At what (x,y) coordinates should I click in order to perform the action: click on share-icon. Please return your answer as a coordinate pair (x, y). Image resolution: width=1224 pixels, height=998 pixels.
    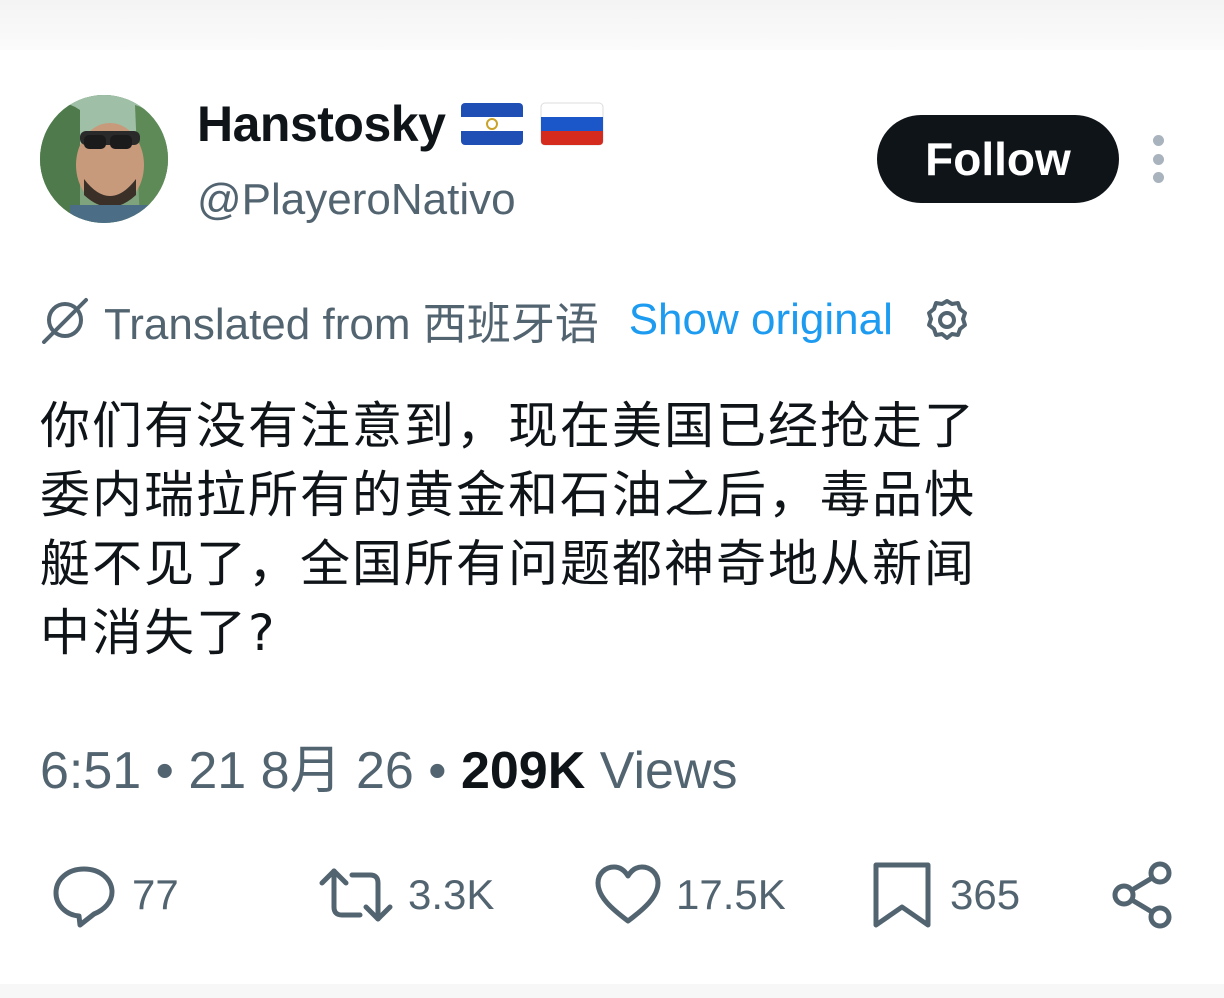
    Looking at the image, I should click on (1142, 895).